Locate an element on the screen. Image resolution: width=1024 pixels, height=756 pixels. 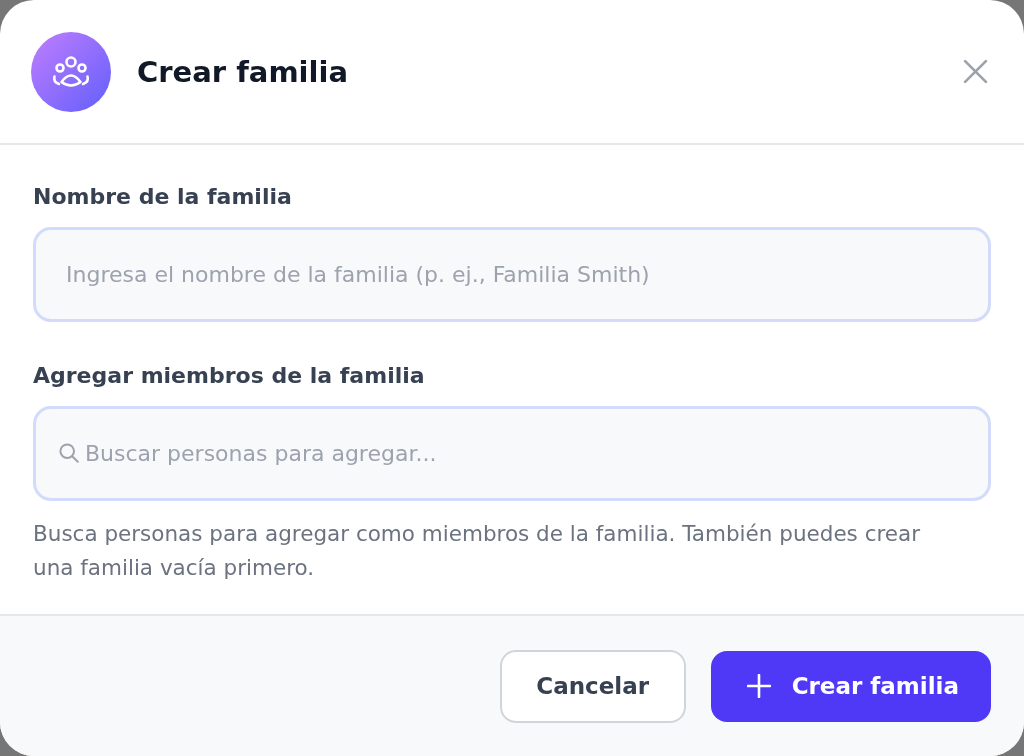
field-label: Nombre de la familia is located at coordinates (163, 197).